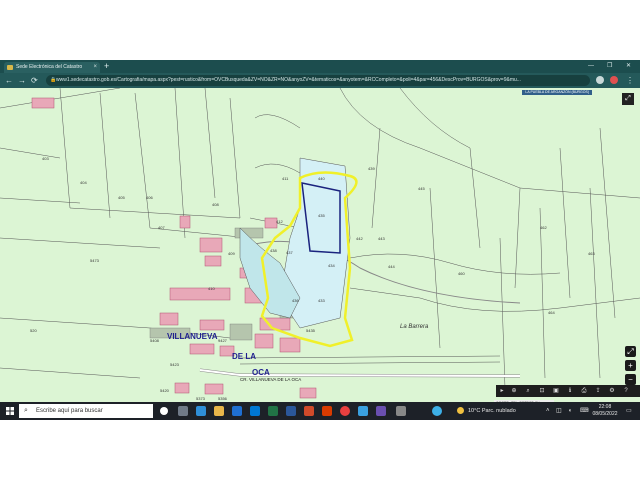 The height and width of the screenshot is (480, 640). What do you see at coordinates (237, 411) in the screenshot?
I see `mail-icon` at bounding box center [237, 411].